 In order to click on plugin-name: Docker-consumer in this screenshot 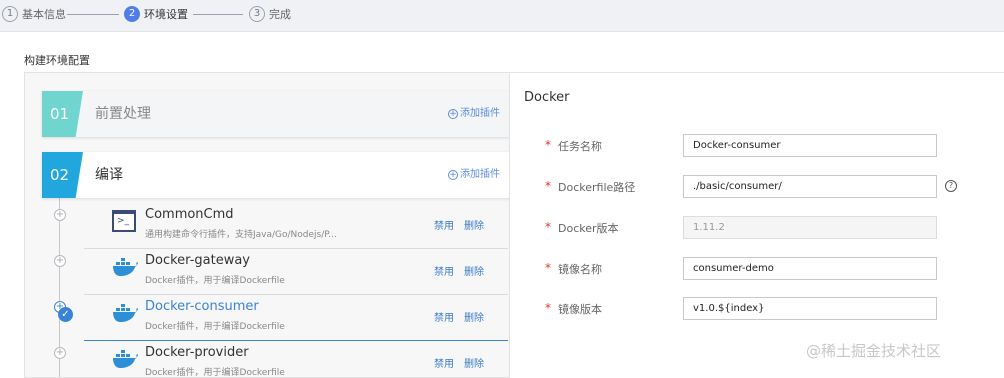, I will do `click(202, 306)`.